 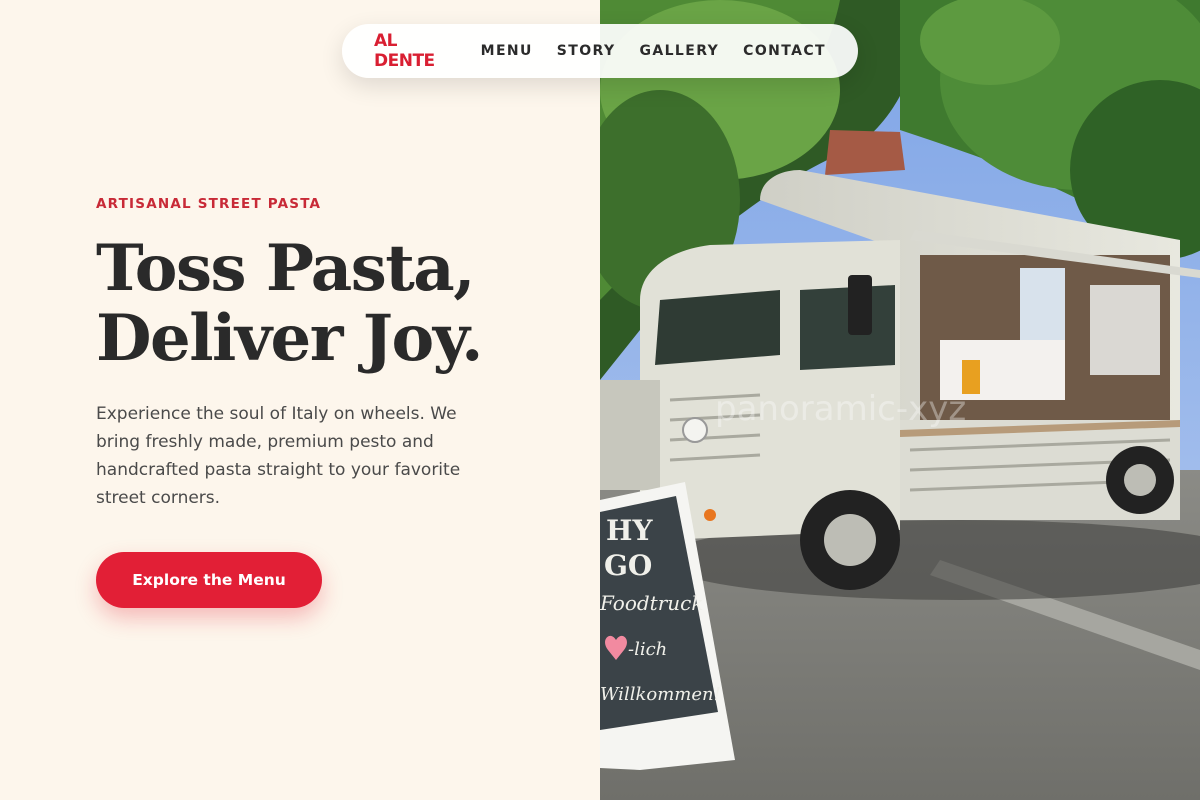 What do you see at coordinates (679, 51) in the screenshot?
I see `nav-link-gallery: GALLERY` at bounding box center [679, 51].